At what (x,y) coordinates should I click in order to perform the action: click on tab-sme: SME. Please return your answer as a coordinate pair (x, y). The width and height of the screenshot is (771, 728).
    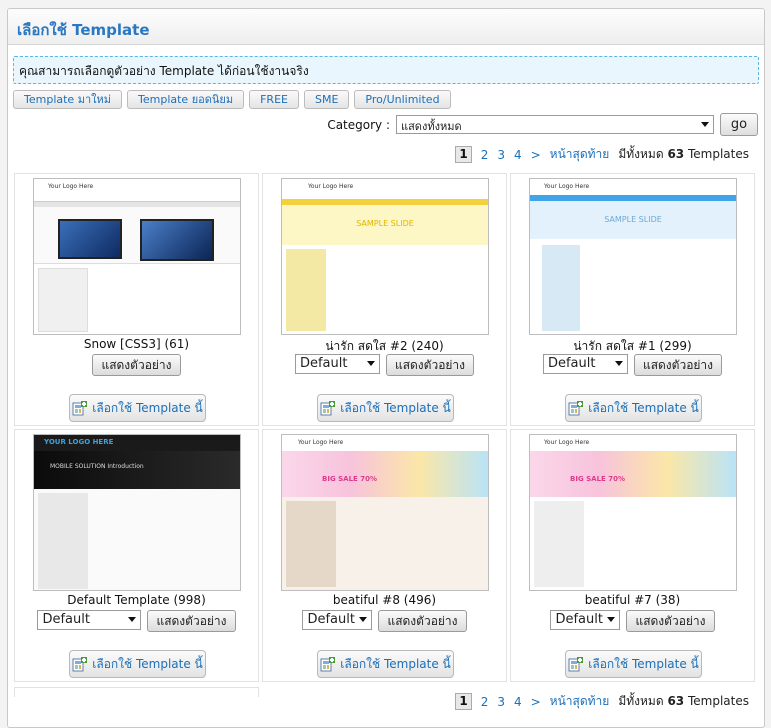
    Looking at the image, I should click on (326, 99).